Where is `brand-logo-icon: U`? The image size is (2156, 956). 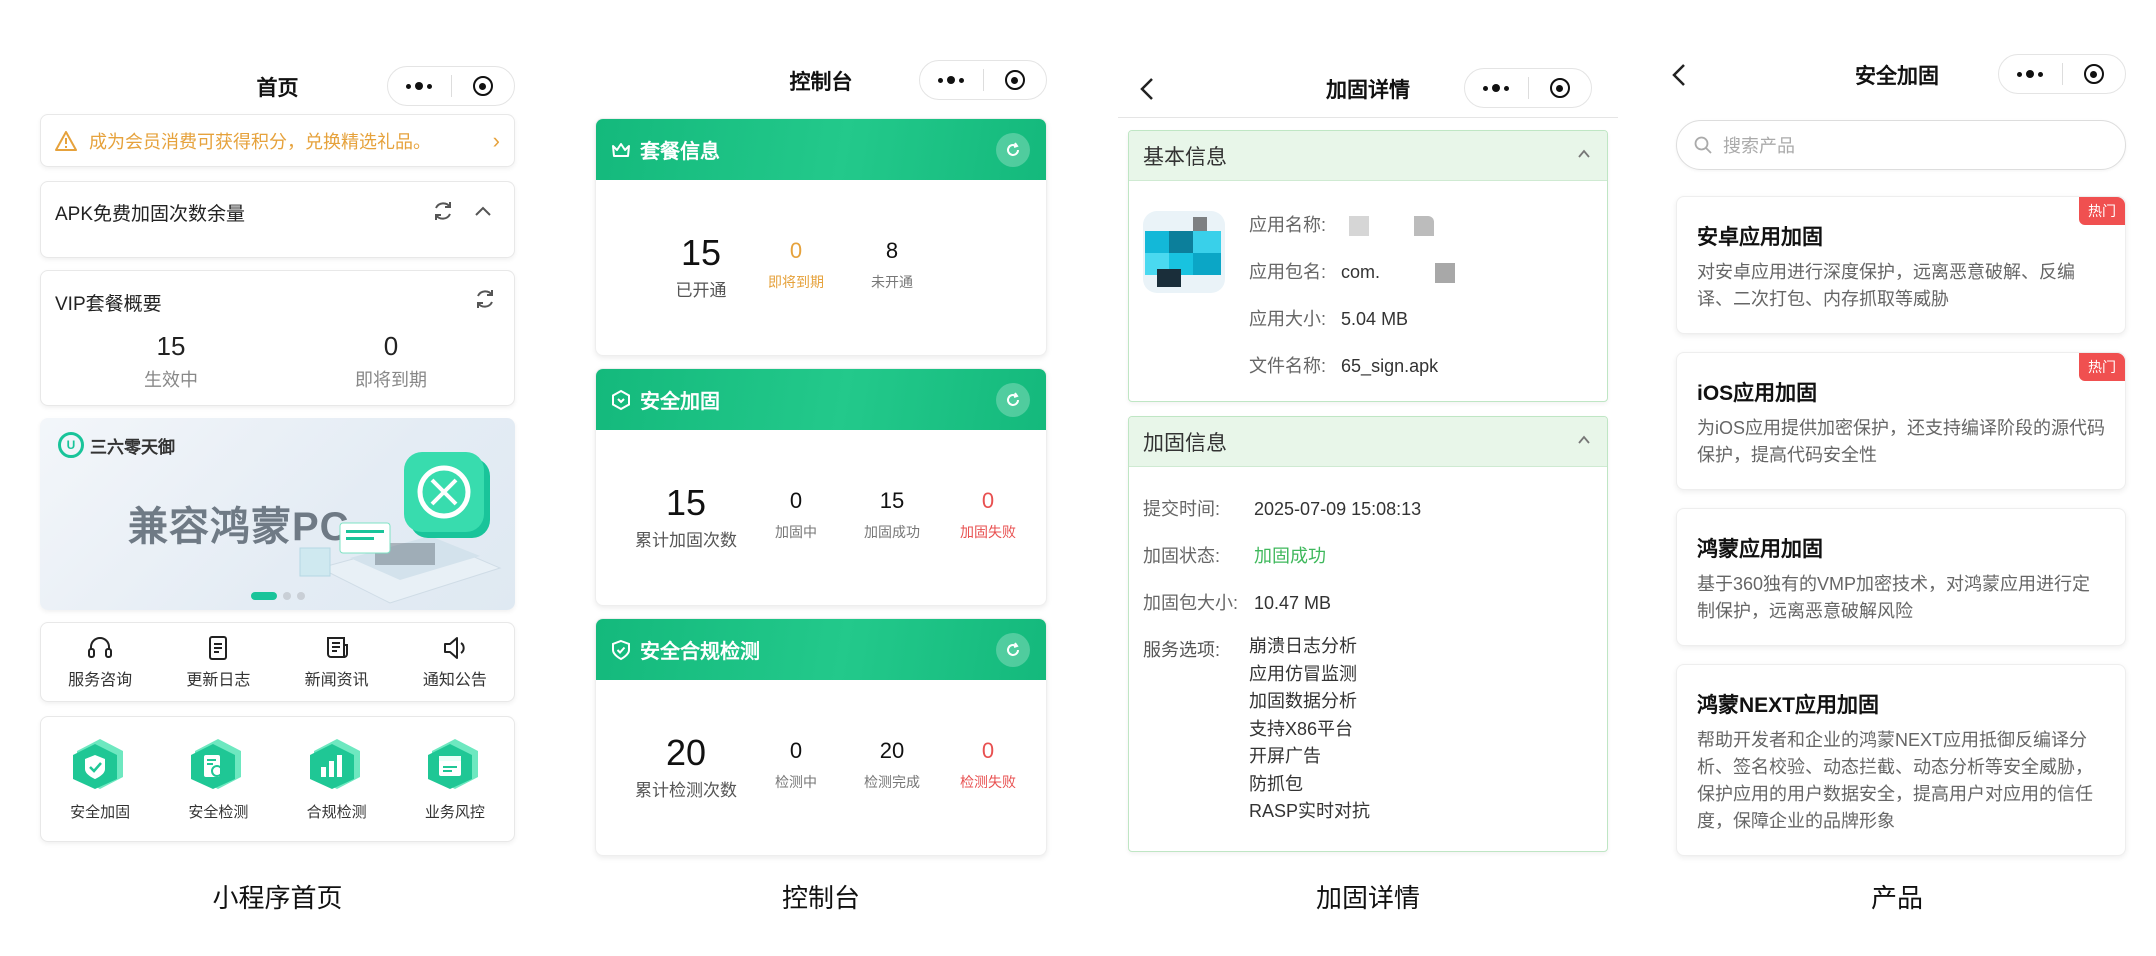 brand-logo-icon: U is located at coordinates (71, 445).